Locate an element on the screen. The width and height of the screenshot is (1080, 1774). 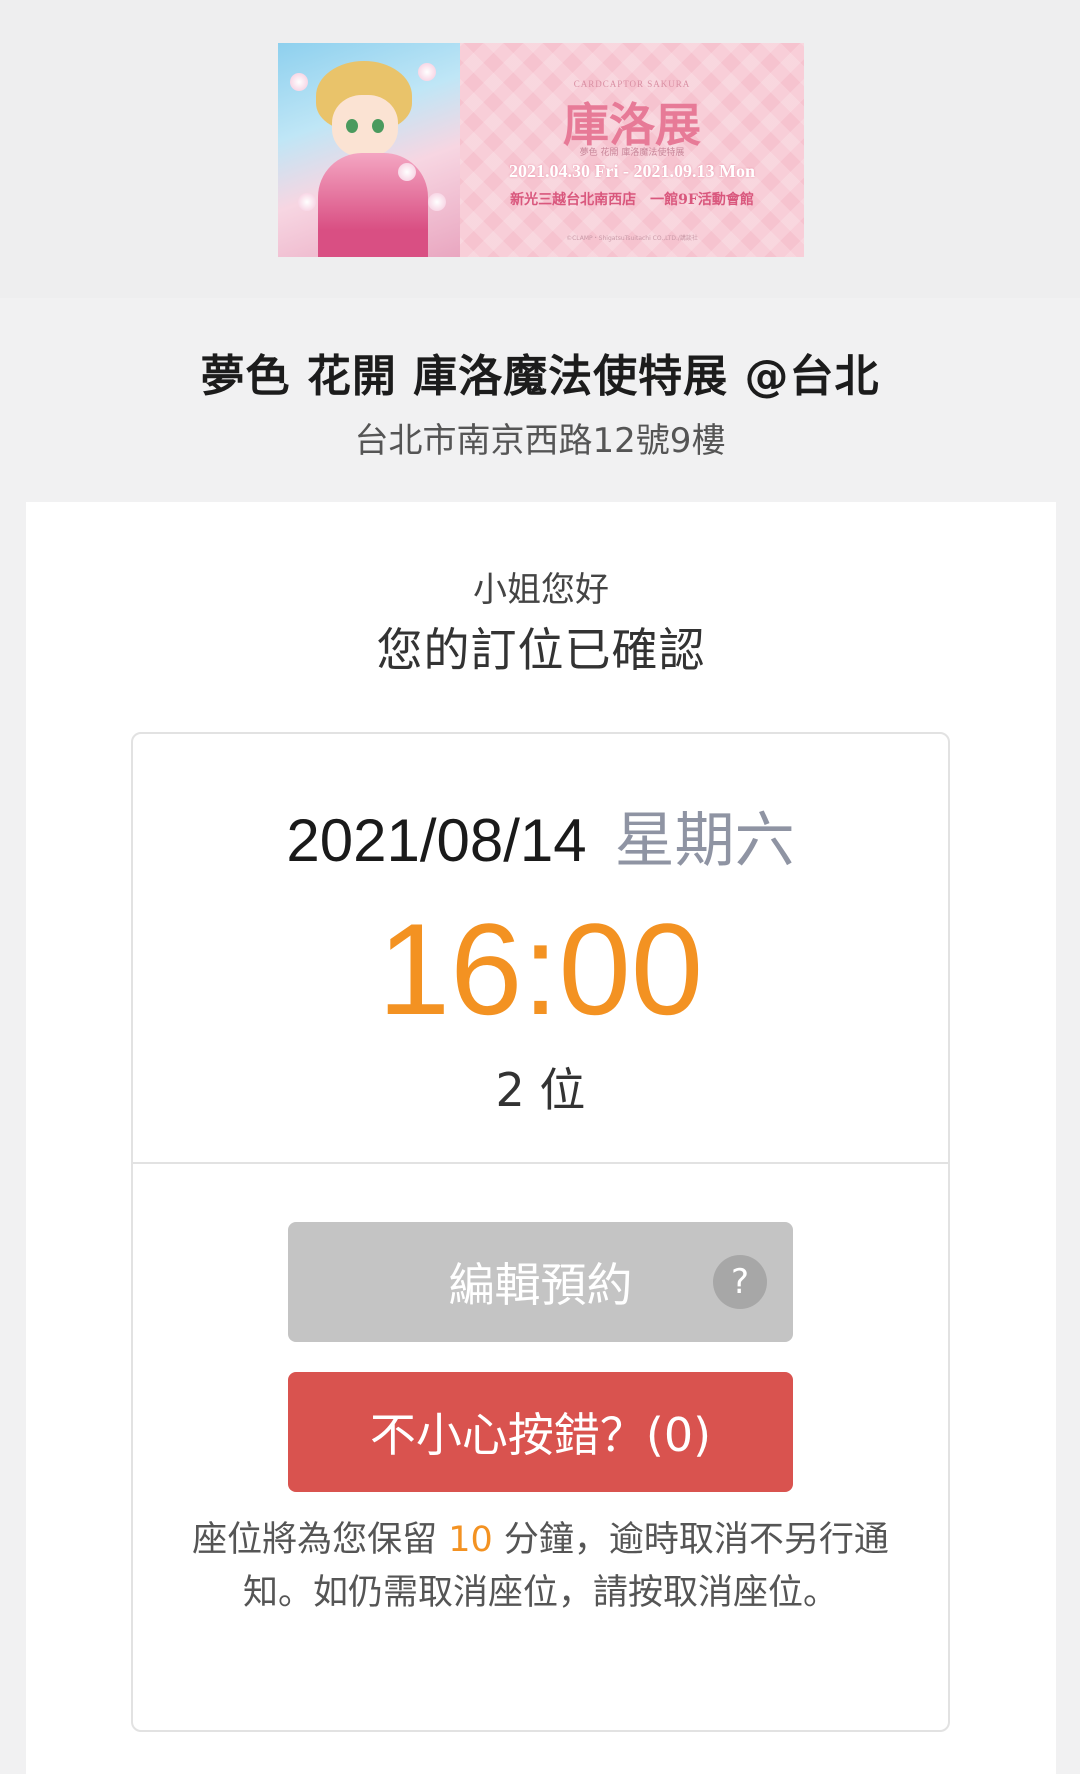
edit-booking-button: 編輯預約 ? is located at coordinates (540, 1282).